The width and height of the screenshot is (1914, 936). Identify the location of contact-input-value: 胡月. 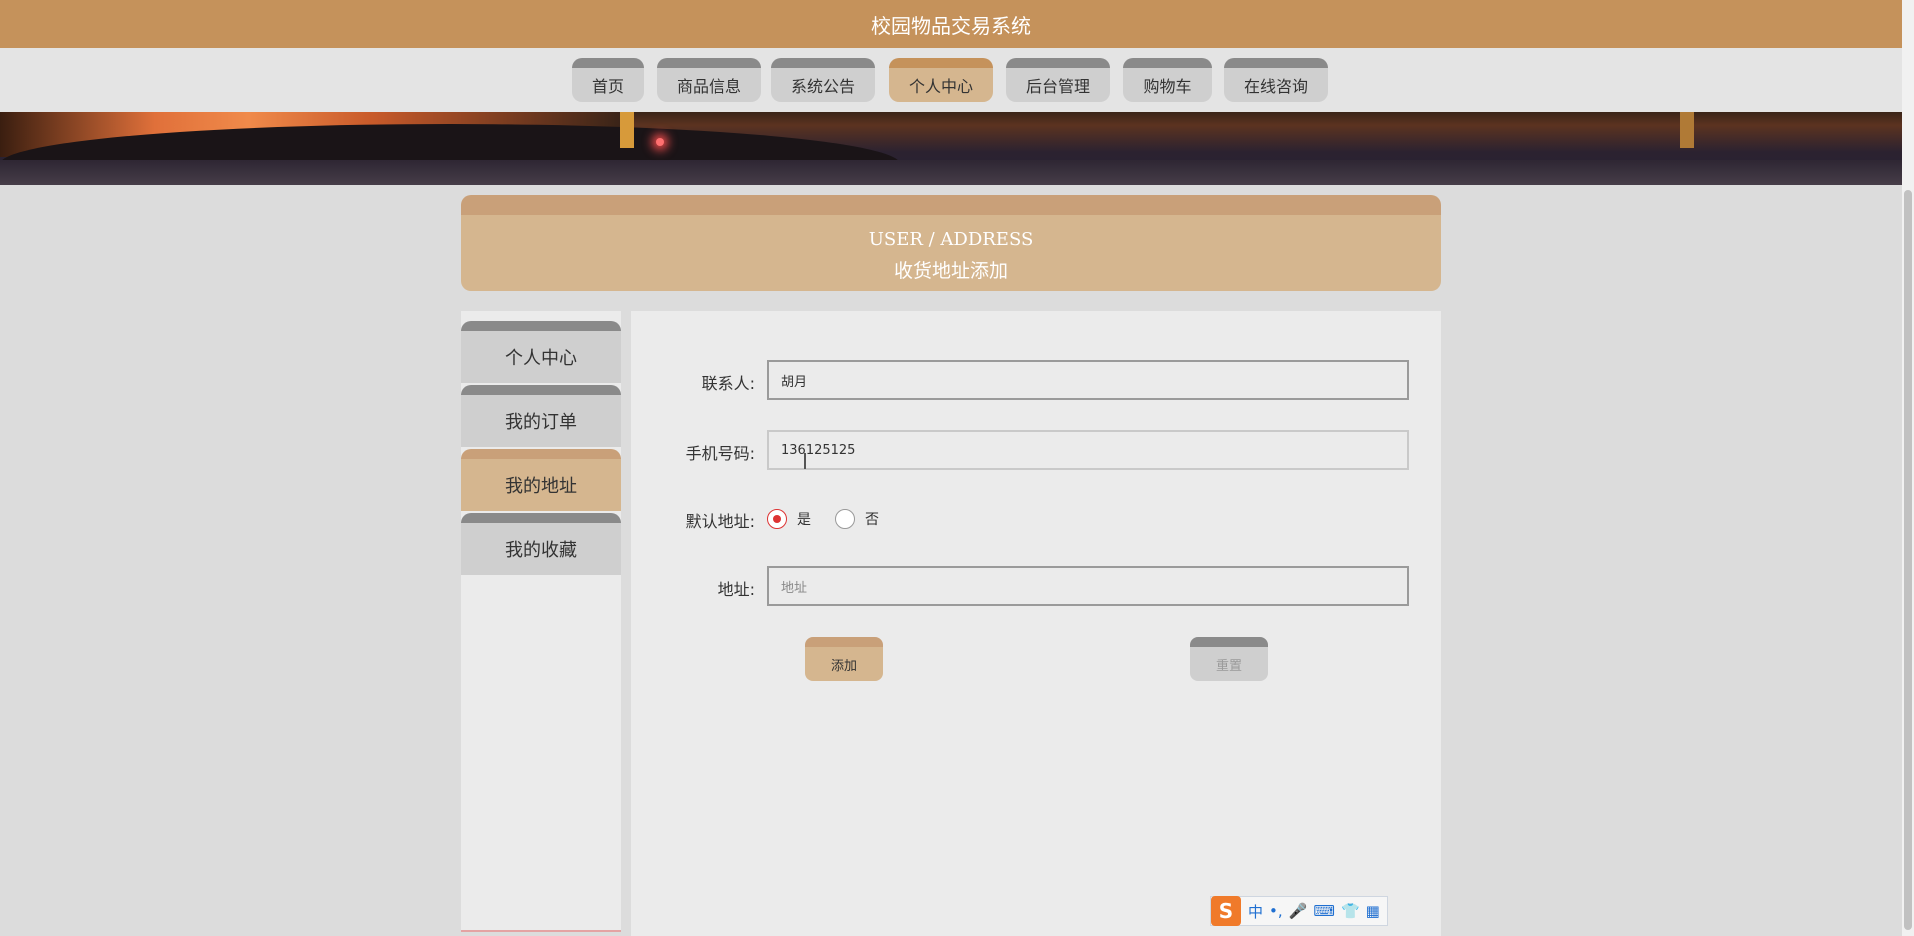
(794, 382).